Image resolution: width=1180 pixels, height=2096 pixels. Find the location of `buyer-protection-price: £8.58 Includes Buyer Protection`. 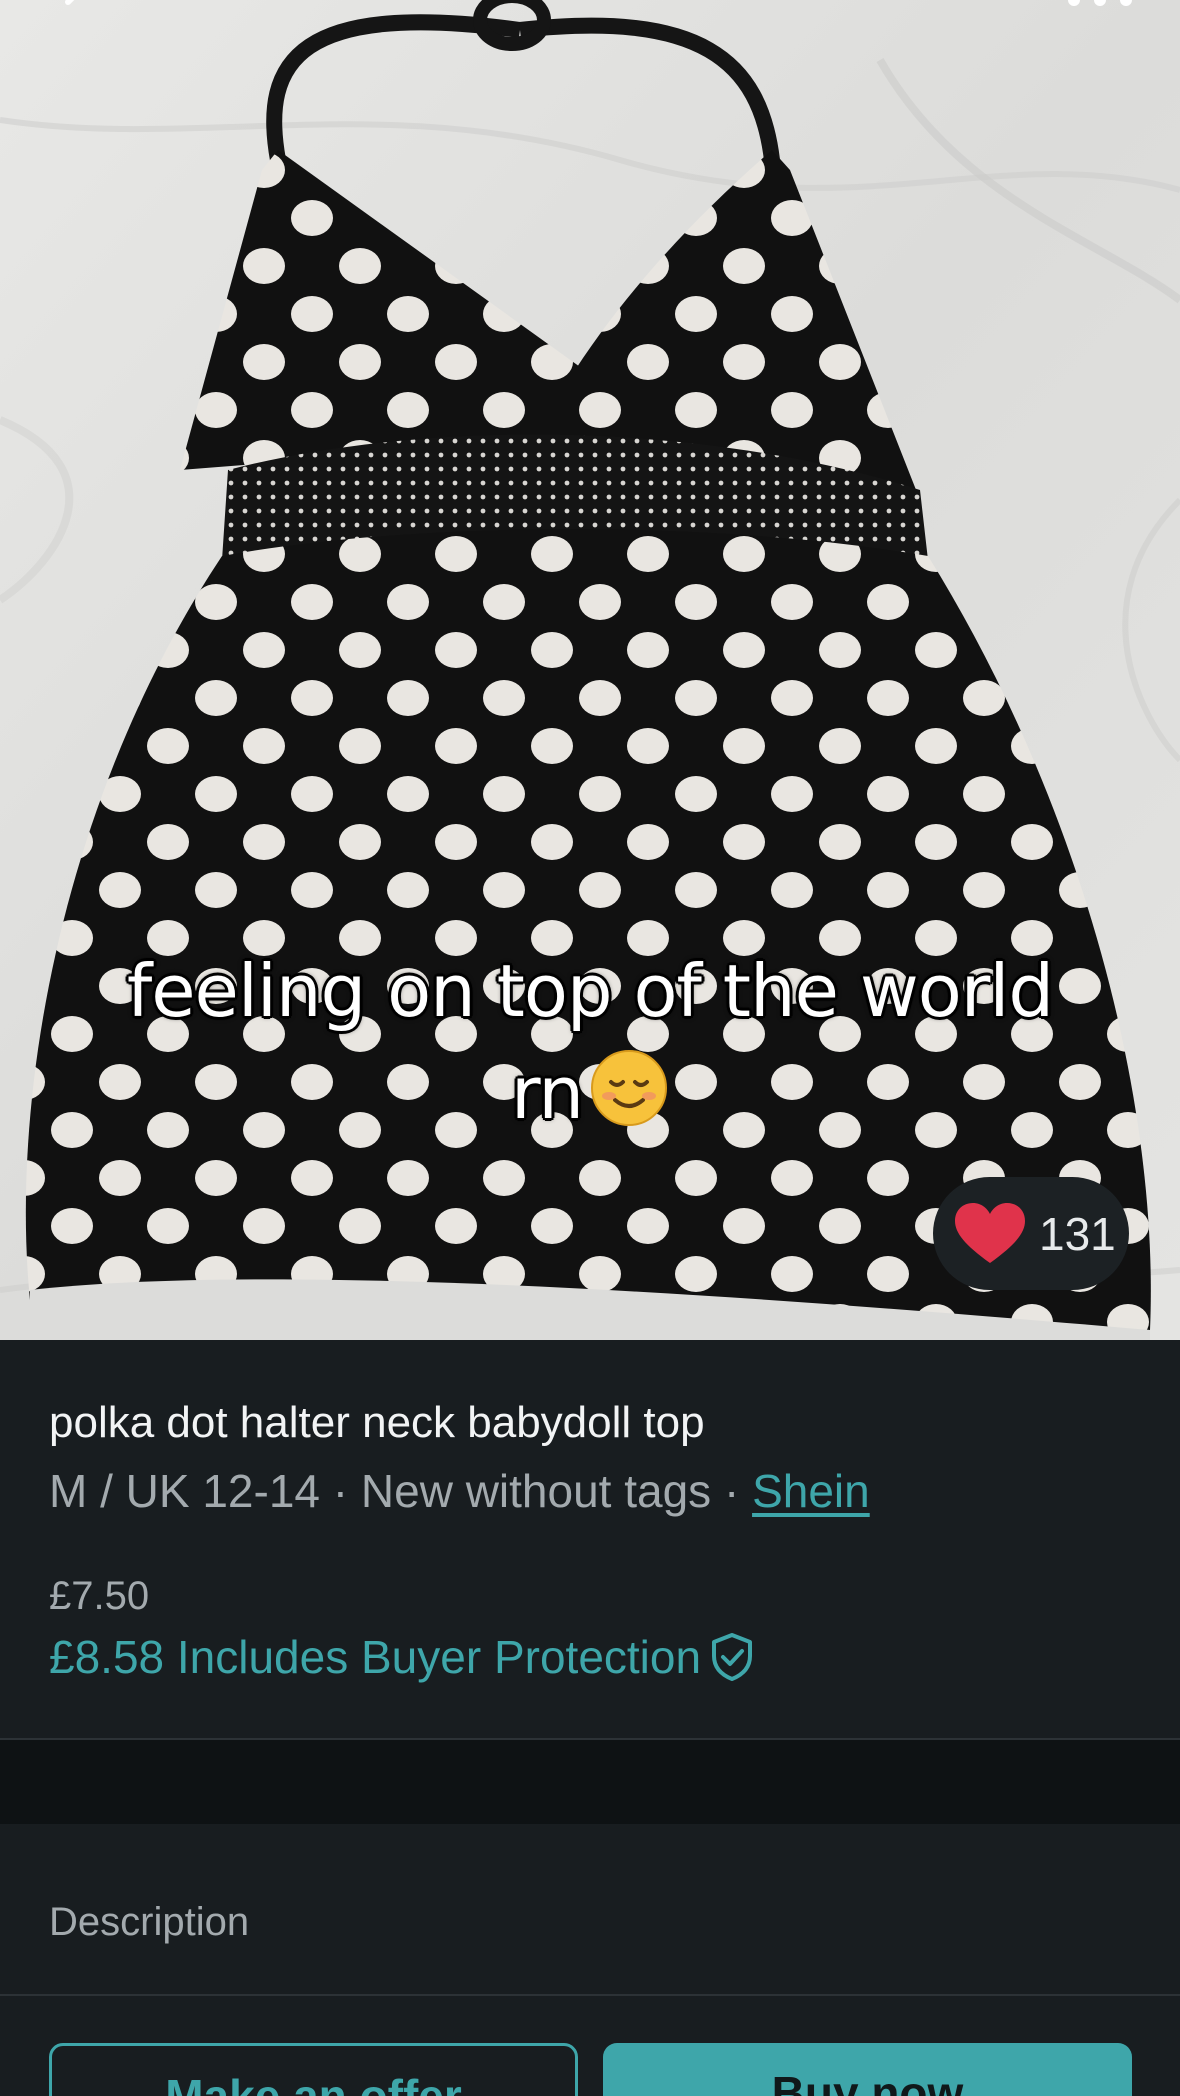

buyer-protection-price: £8.58 Includes Buyer Protection is located at coordinates (402, 1657).